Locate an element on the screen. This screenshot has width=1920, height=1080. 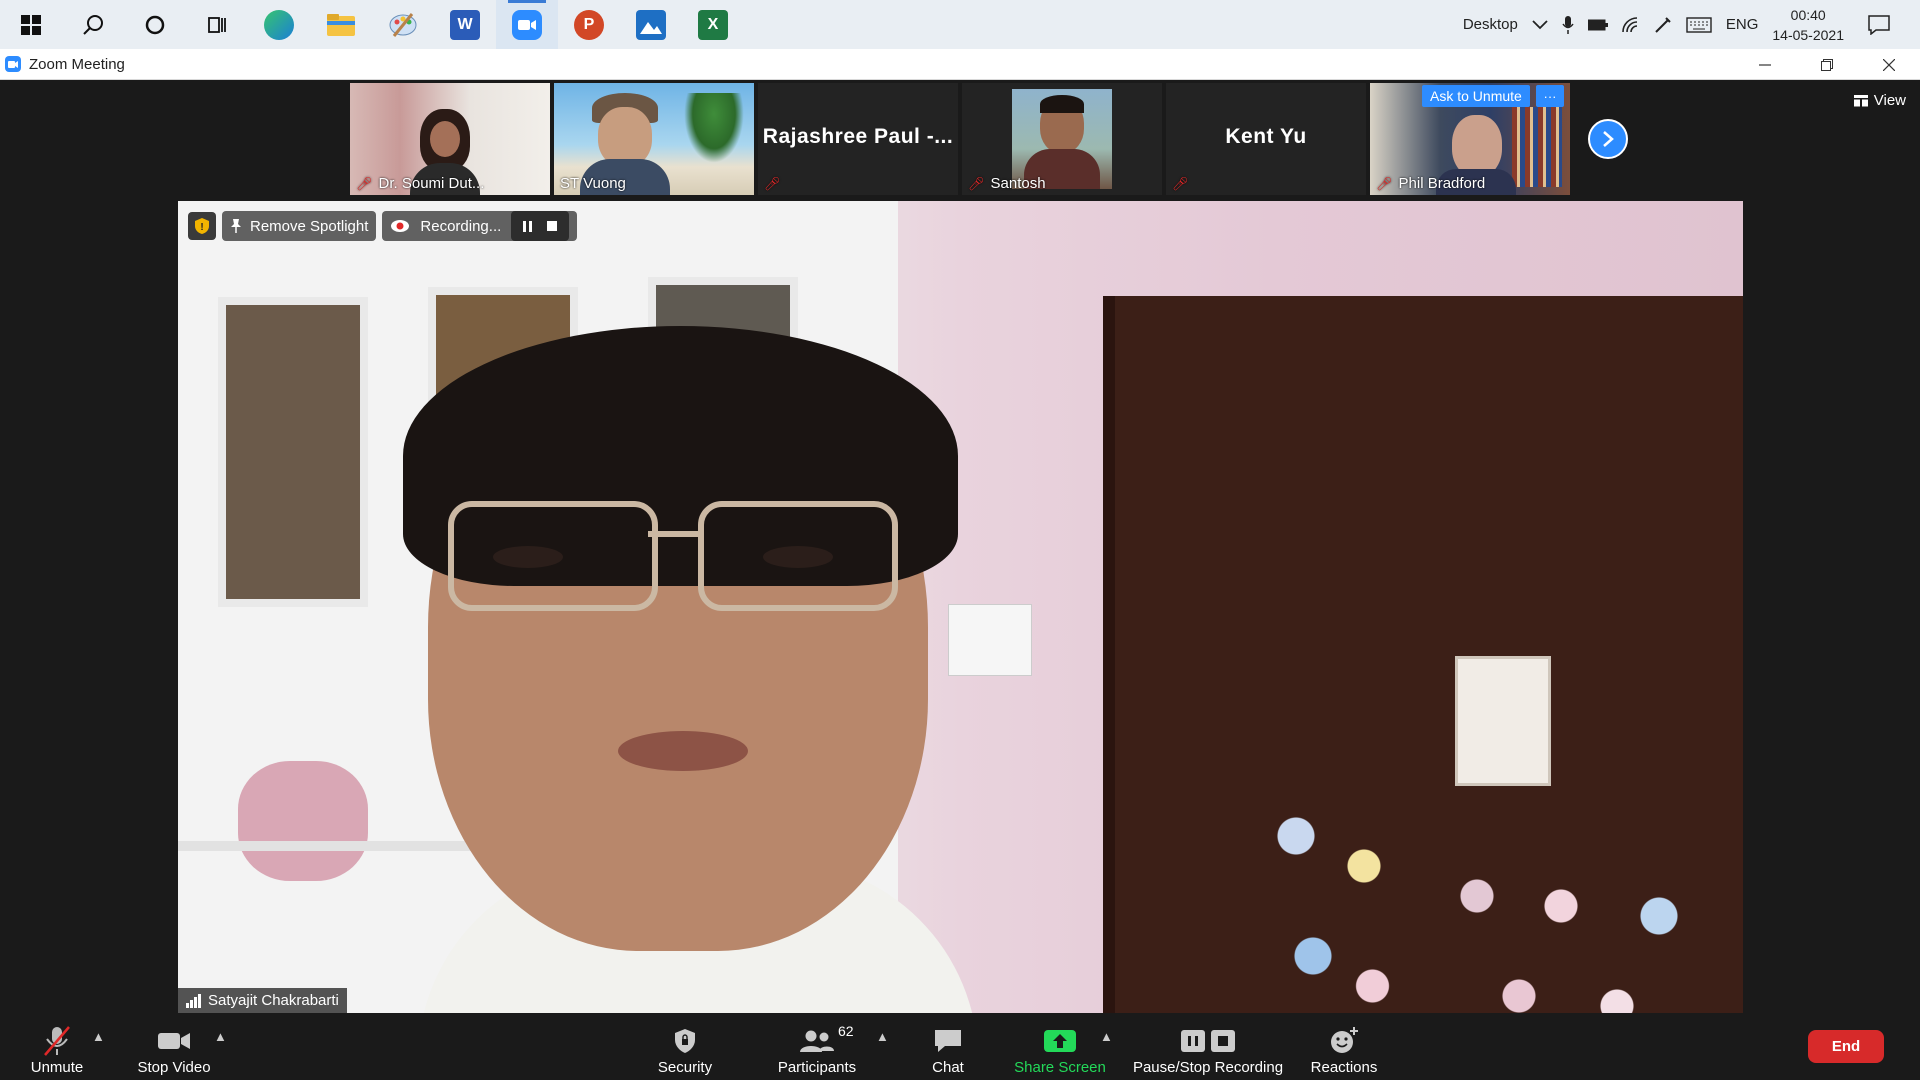
reactions-button: Reactions is located at coordinates (1344, 1046).